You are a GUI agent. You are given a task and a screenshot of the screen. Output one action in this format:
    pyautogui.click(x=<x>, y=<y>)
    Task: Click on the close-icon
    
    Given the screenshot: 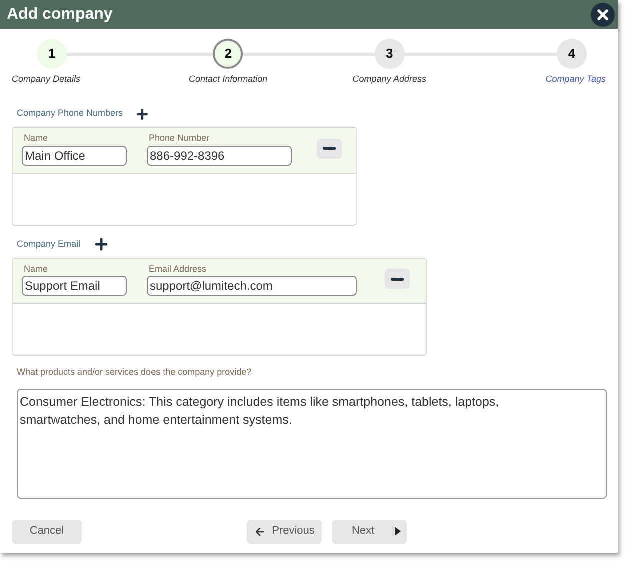 What is the action you would take?
    pyautogui.click(x=603, y=14)
    